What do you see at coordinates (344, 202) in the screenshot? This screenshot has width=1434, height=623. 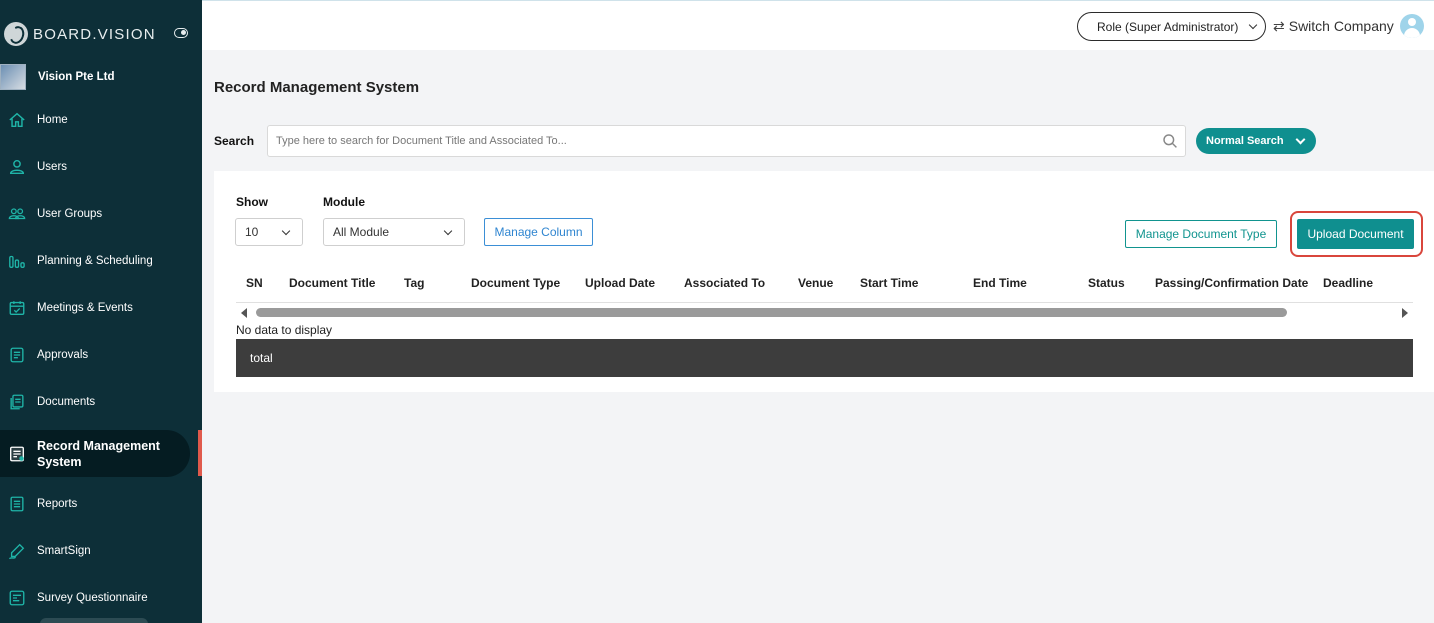 I see `module-label: Module` at bounding box center [344, 202].